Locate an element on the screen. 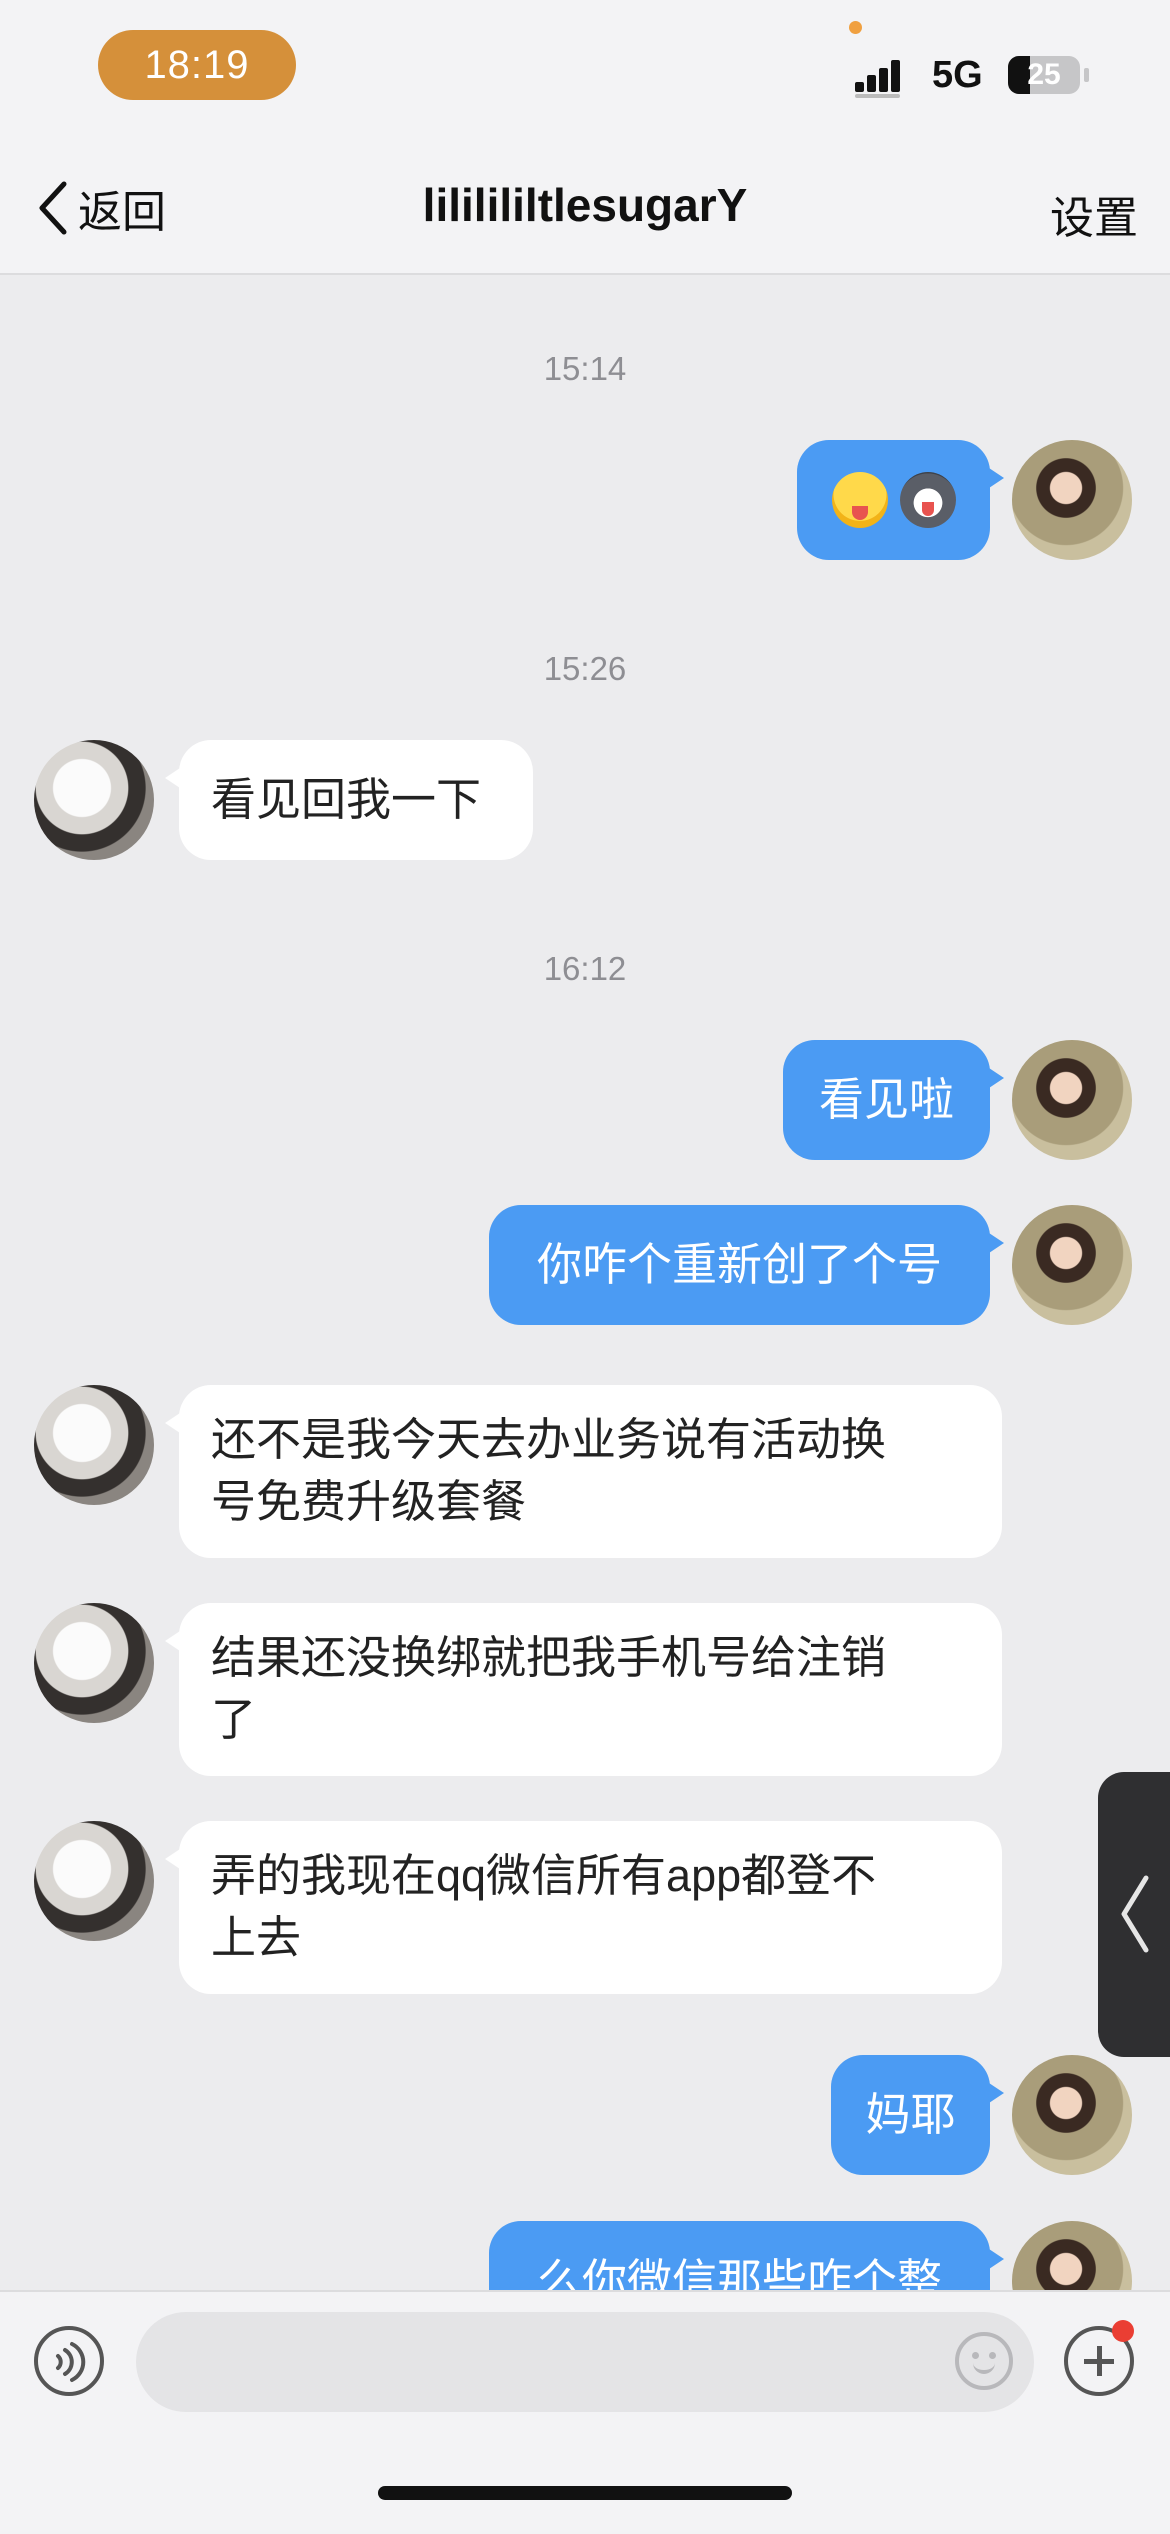 This screenshot has width=1170, height=2534. outgoing-message-bubble: 看见啦 is located at coordinates (893, 1100).